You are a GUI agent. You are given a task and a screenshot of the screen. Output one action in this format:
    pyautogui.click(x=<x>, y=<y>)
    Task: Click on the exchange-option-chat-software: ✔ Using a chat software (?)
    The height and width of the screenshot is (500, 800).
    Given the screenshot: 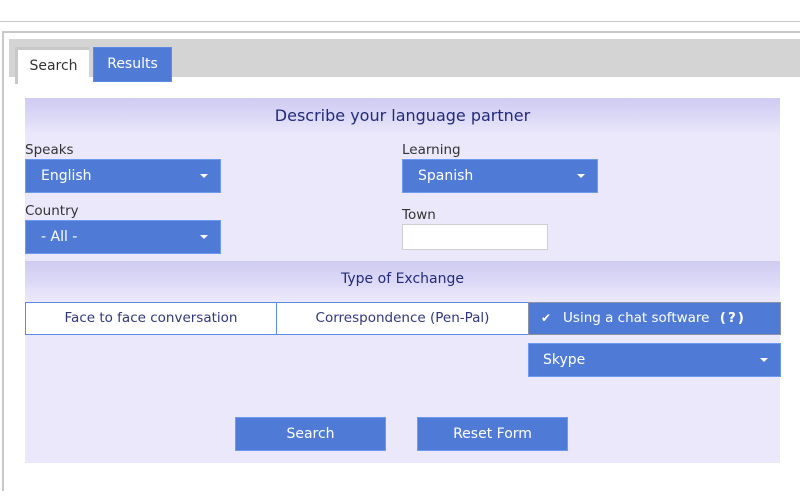 What is the action you would take?
    pyautogui.click(x=654, y=318)
    